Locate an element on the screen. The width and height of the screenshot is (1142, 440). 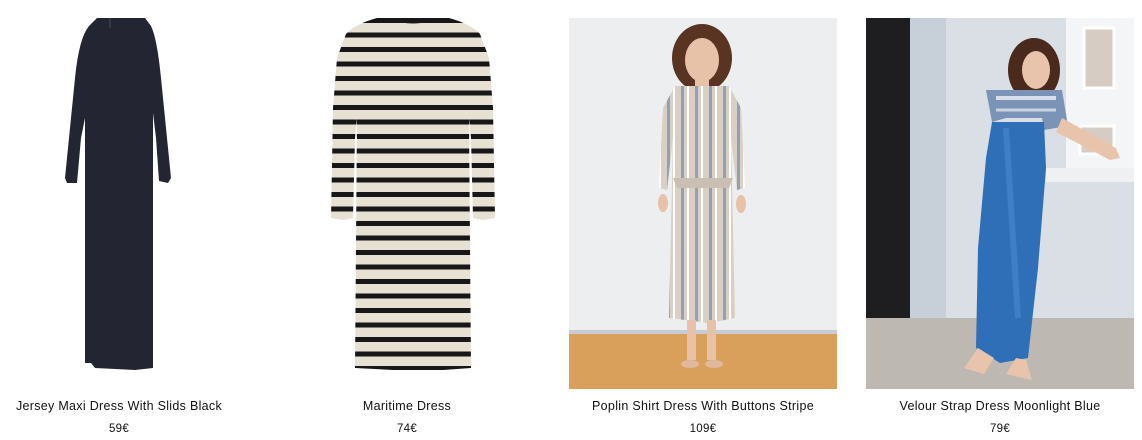
product-name: Poplin Shirt Dress With Buttons Stripe is located at coordinates (703, 406).